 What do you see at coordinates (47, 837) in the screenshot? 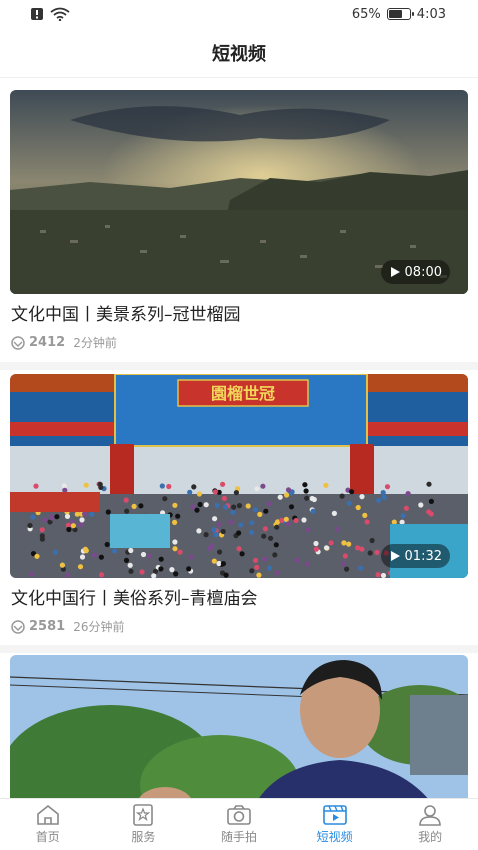
I see `tab-label: 首页` at bounding box center [47, 837].